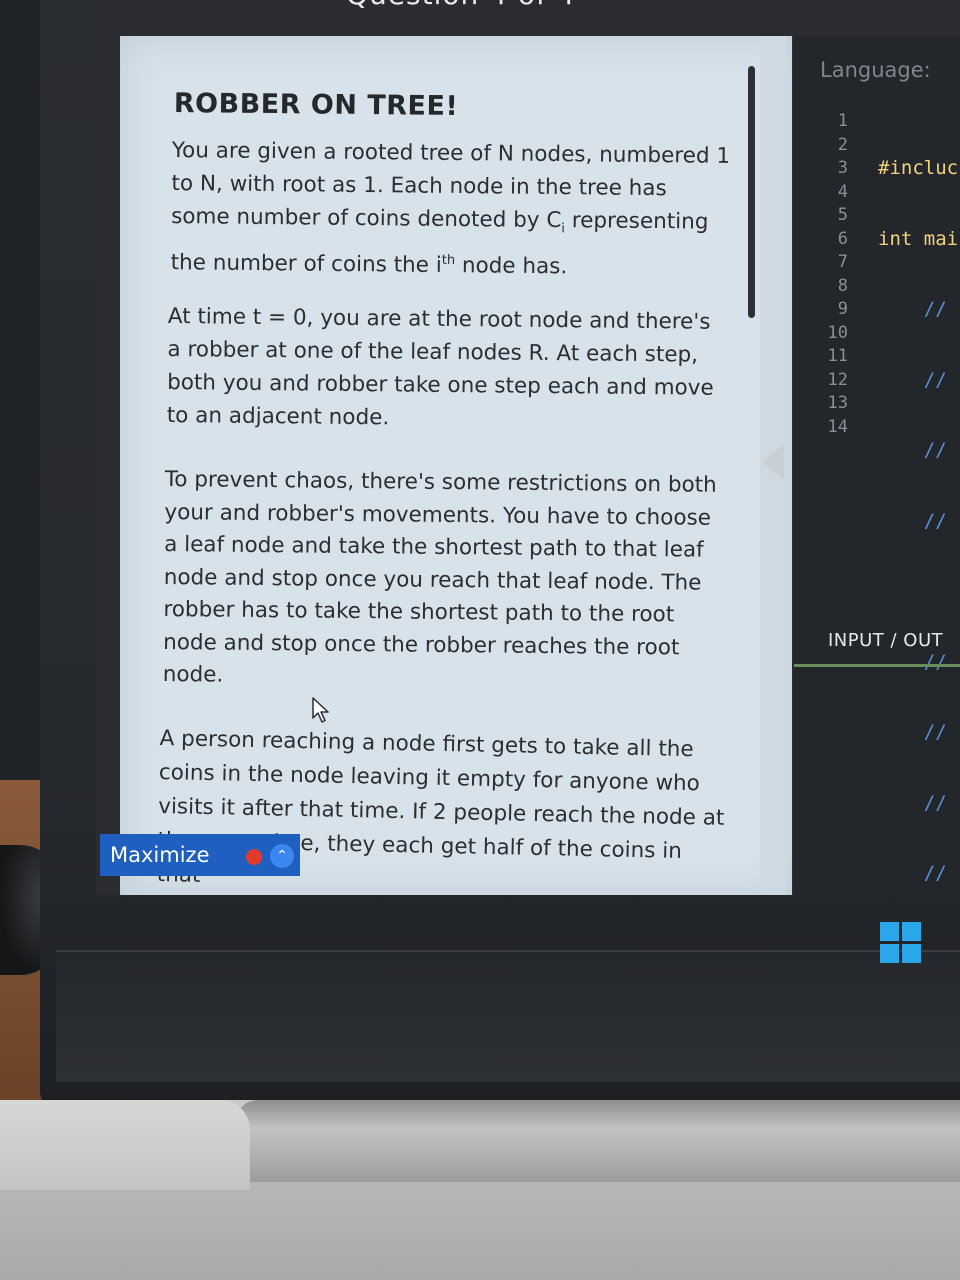 The height and width of the screenshot is (1280, 960). Describe the element at coordinates (918, 169) in the screenshot. I see `code-line: #incluc` at that location.